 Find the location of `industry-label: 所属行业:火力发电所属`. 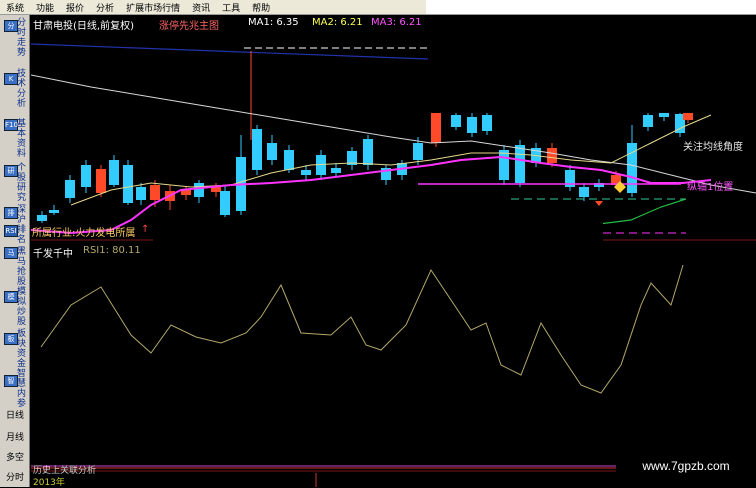

industry-label: 所属行业:火力发电所属 is located at coordinates (84, 233).